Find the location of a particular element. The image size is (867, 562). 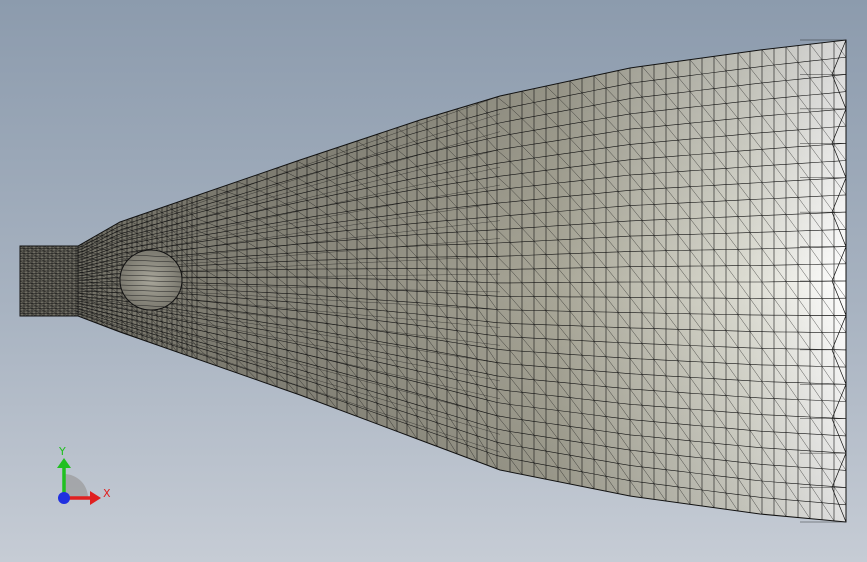

x-axis-arrow is located at coordinates (95, 498).